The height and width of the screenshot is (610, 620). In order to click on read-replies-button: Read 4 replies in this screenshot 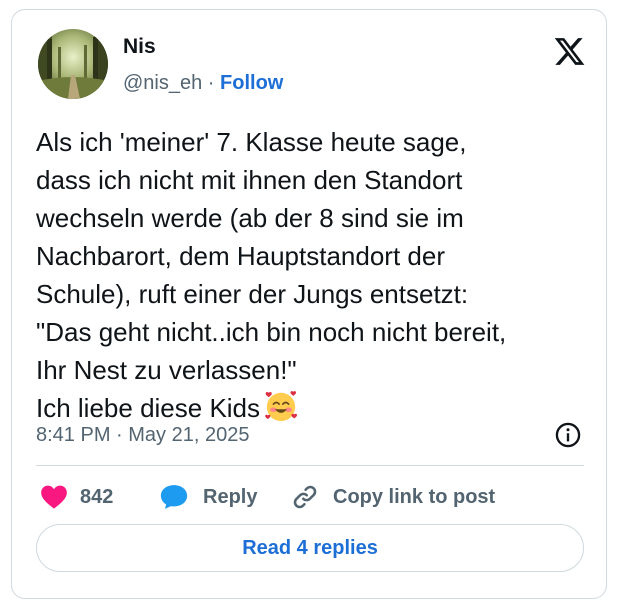, I will do `click(310, 548)`.